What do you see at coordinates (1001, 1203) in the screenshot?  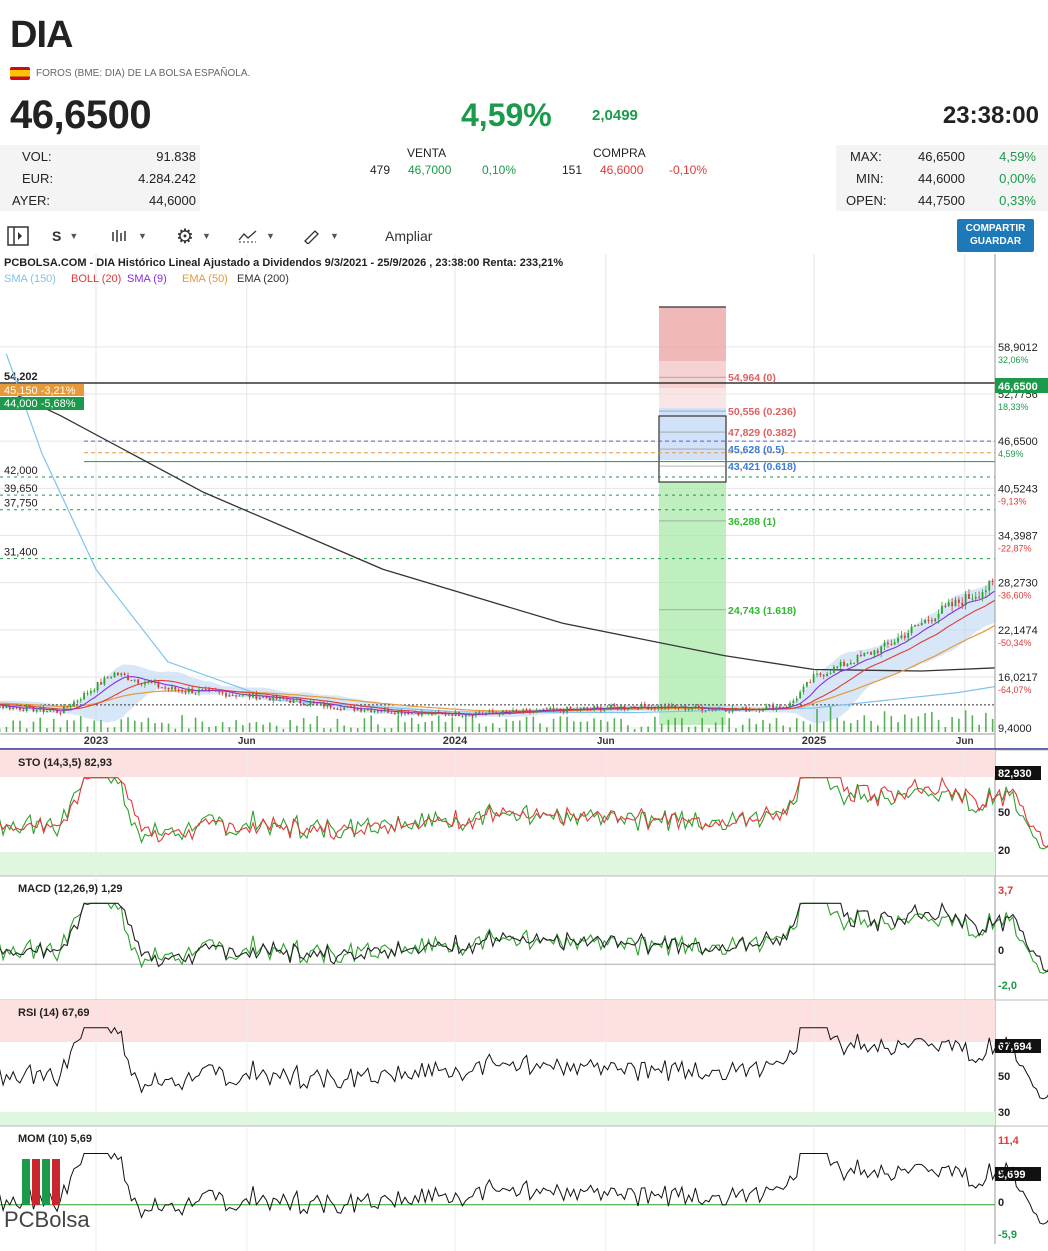 I see `indicator-axis-label: 0` at bounding box center [1001, 1203].